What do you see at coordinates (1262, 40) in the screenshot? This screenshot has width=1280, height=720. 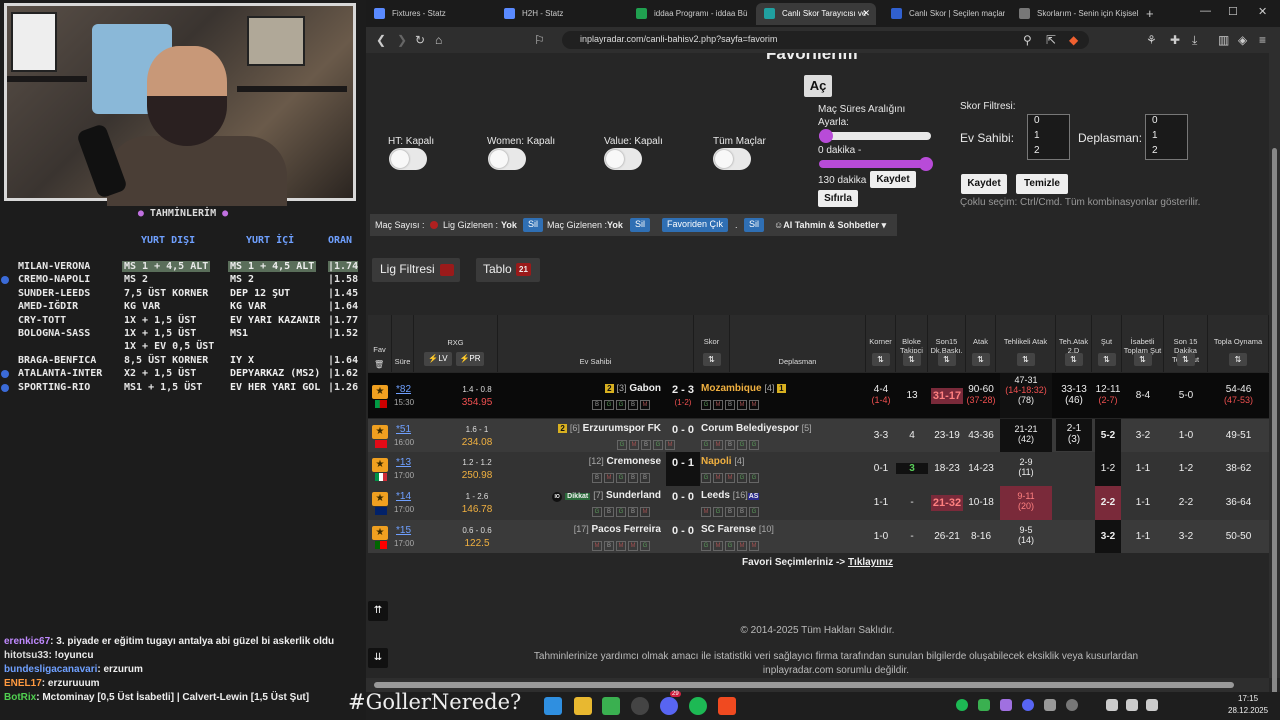 I see `menu-icon: ≡` at bounding box center [1262, 40].